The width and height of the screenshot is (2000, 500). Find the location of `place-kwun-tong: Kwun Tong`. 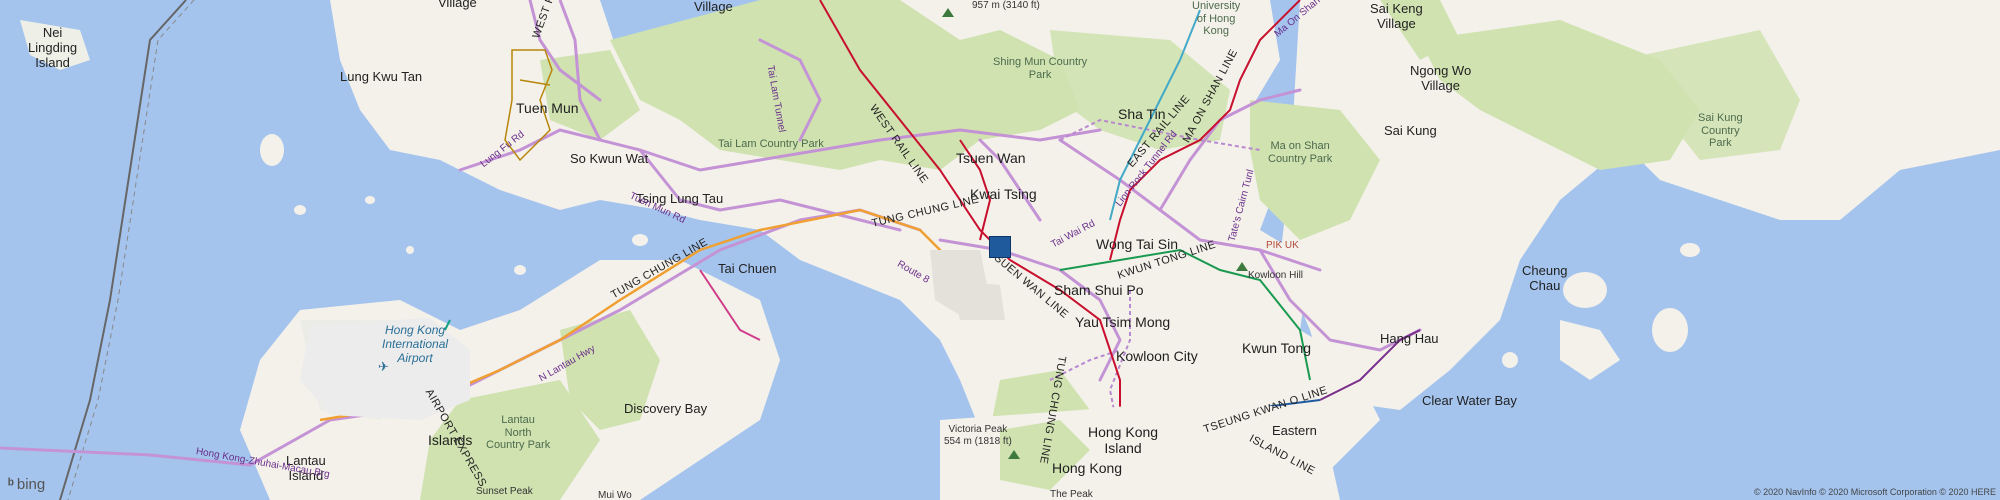

place-kwun-tong: Kwun Tong is located at coordinates (1277, 348).